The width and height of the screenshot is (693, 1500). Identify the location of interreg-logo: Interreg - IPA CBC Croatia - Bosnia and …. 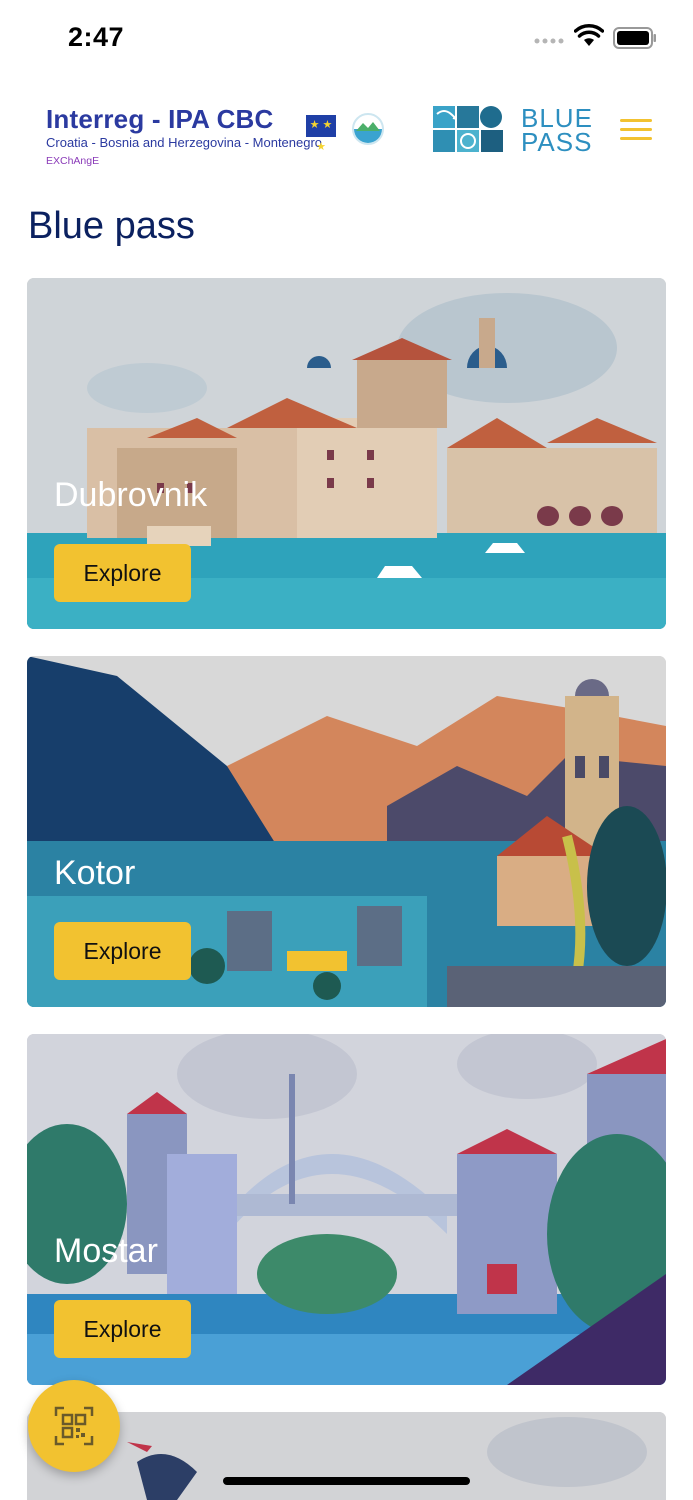
(215, 135).